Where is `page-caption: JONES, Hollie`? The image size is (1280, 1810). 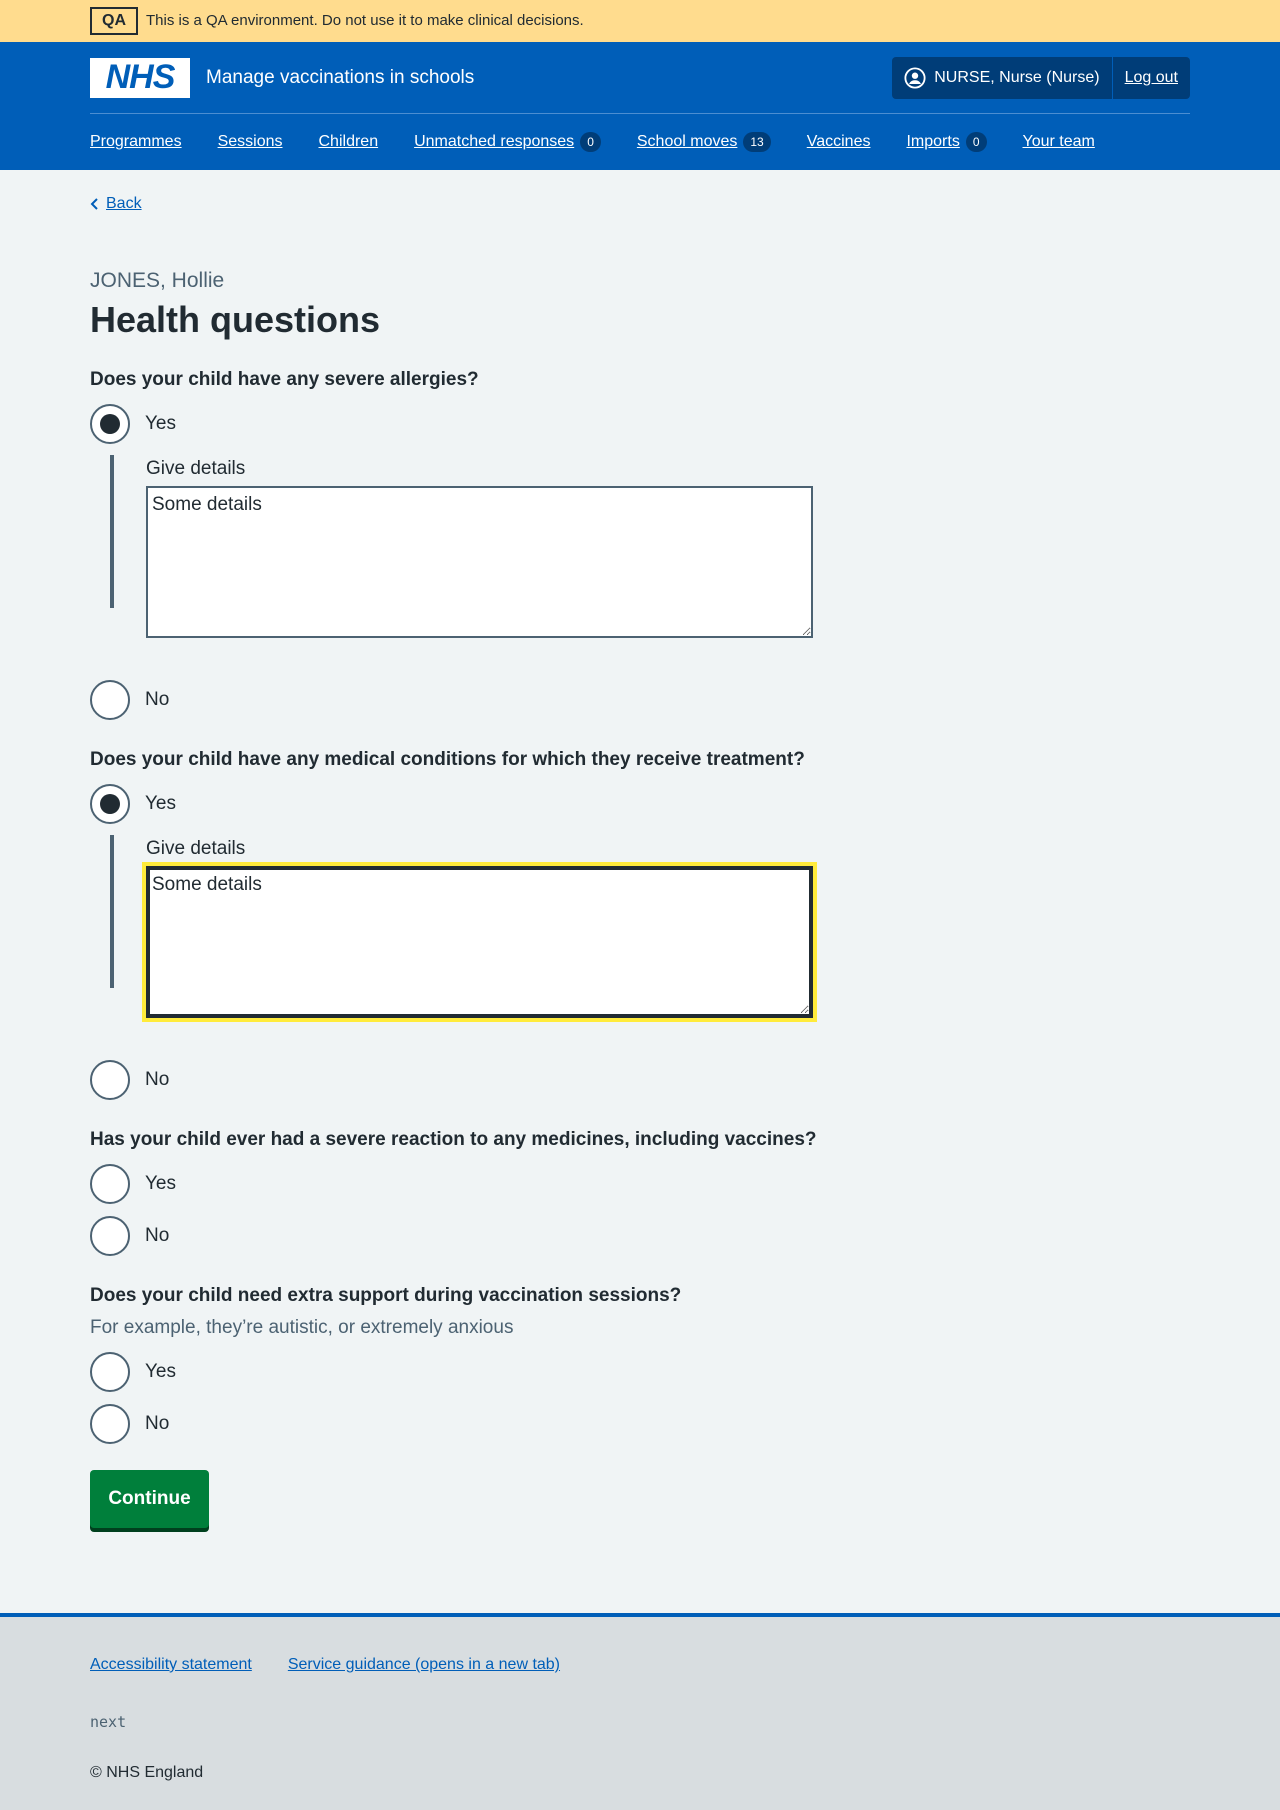
page-caption: JONES, Hollie is located at coordinates (157, 280).